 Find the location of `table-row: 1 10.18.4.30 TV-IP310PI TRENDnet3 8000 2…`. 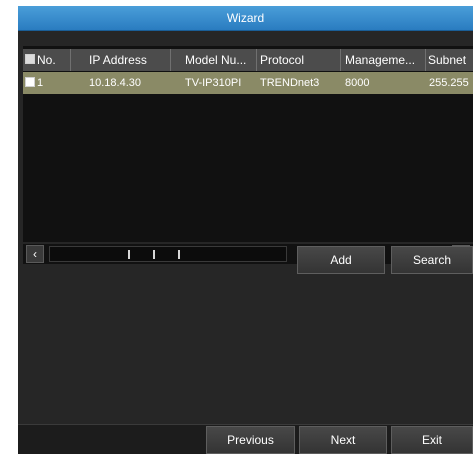

table-row: 1 10.18.4.30 TV-IP310PI TRENDnet3 8000 2… is located at coordinates (248, 83).